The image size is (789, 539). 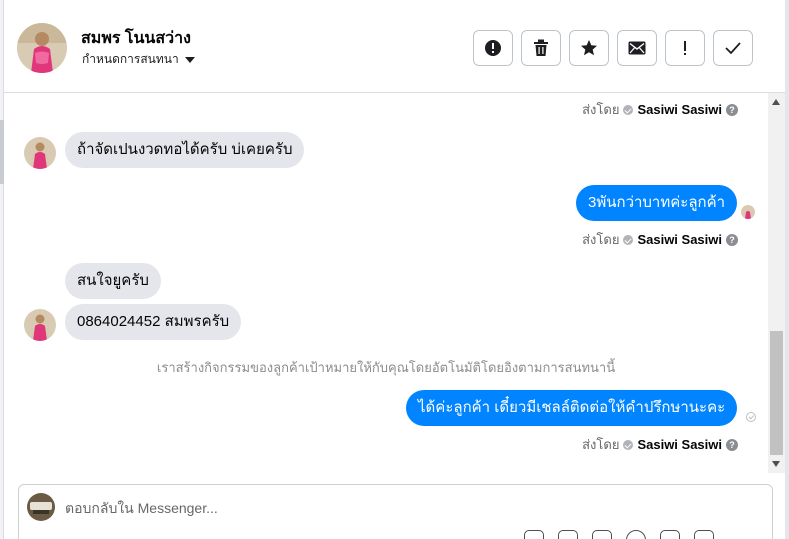 I want to click on trash-icon, so click(x=541, y=47).